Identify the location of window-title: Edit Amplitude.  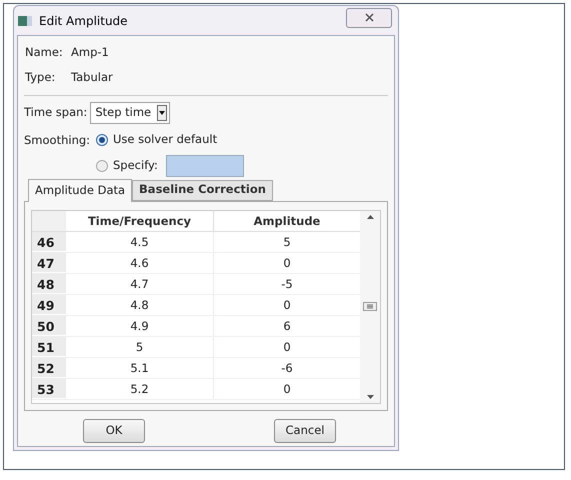
(83, 21).